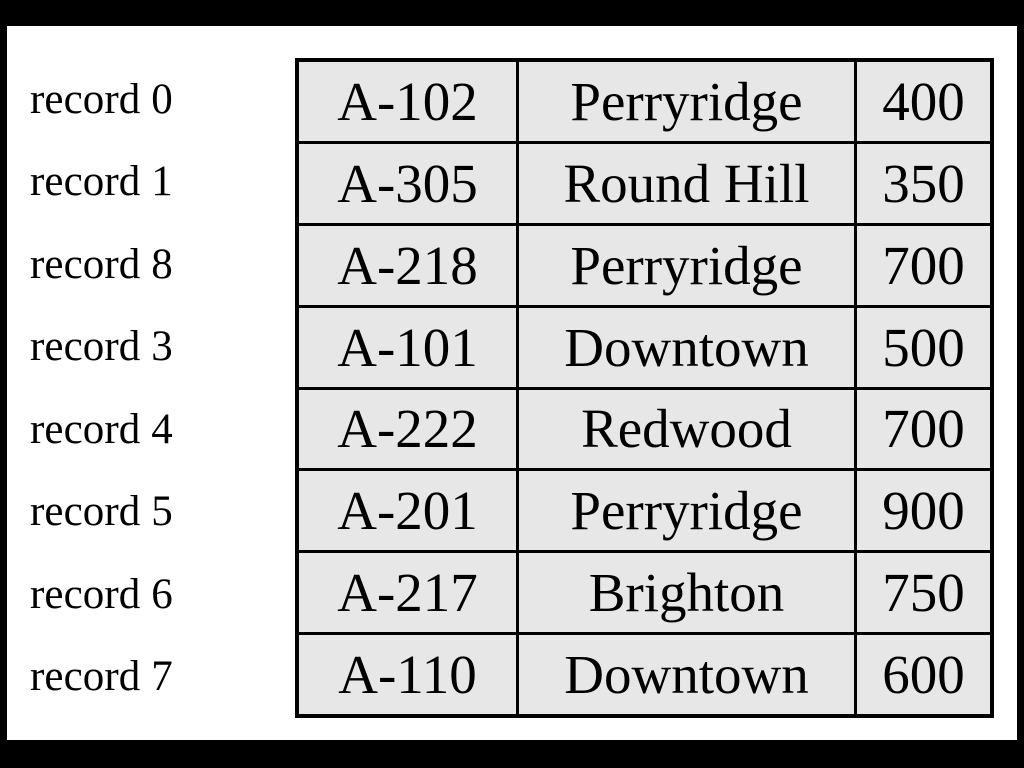 This screenshot has height=768, width=1024. What do you see at coordinates (923, 101) in the screenshot?
I see `cell-balance: 400` at bounding box center [923, 101].